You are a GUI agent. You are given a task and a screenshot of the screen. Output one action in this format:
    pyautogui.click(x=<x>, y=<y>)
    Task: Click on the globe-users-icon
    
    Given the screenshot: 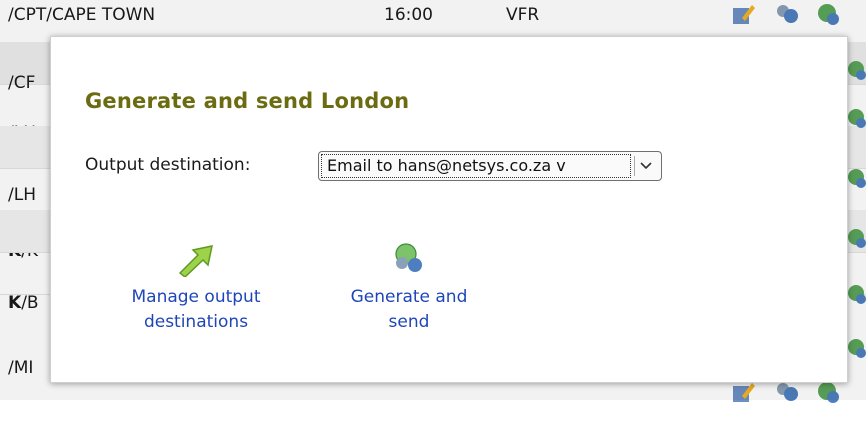 What is the action you would take?
    pyautogui.click(x=408, y=257)
    